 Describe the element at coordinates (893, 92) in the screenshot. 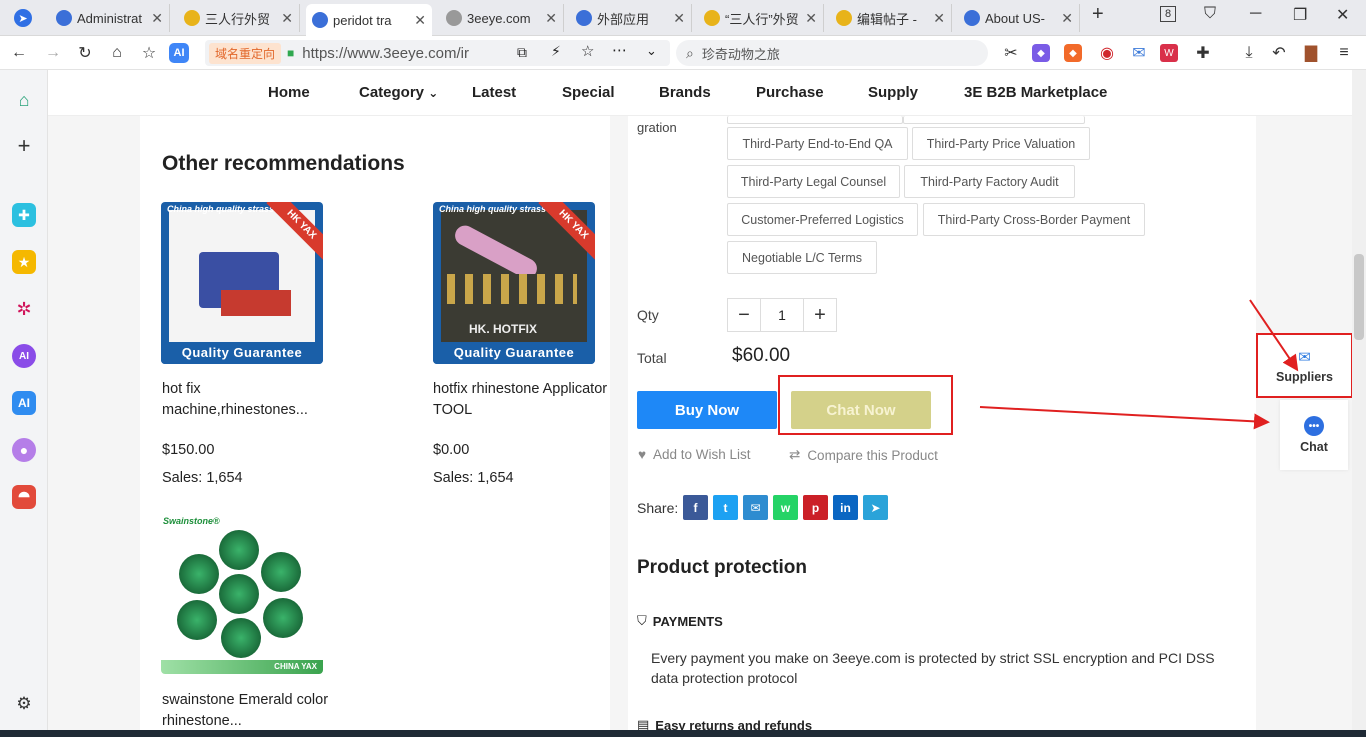

I see `nav-supply: Supply` at that location.